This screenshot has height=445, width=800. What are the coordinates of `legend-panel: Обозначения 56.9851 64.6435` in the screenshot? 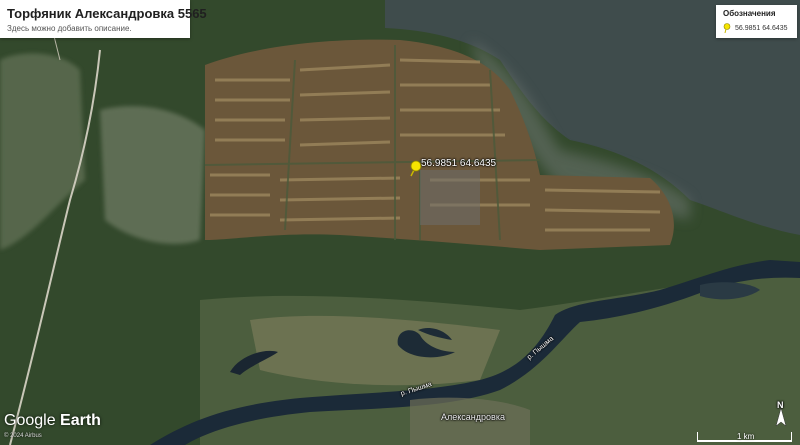 It's located at (756, 21).